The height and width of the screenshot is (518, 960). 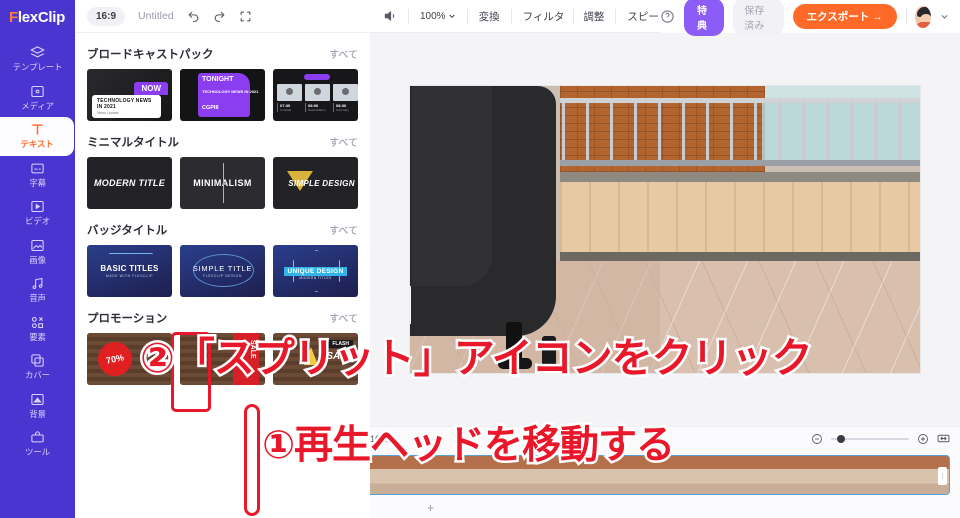 I want to click on caption-line2: News Update, so click(x=108, y=113).